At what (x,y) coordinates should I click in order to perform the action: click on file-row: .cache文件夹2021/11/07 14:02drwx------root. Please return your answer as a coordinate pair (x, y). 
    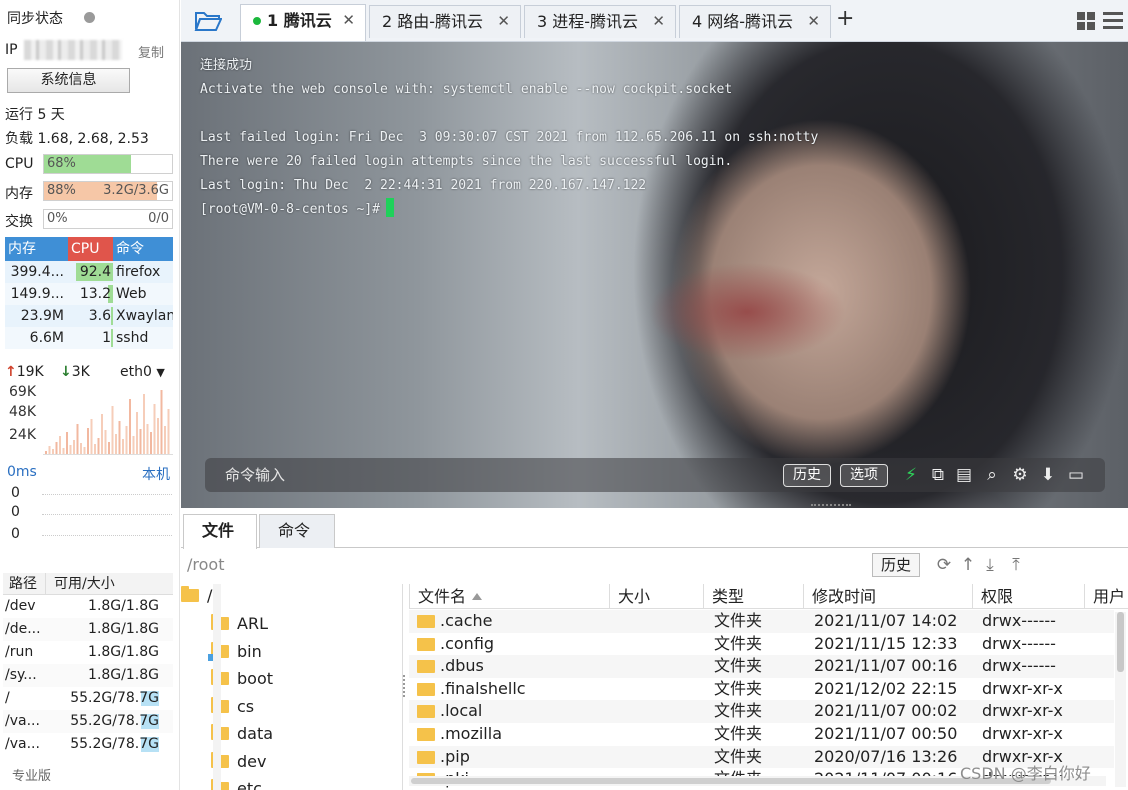
    Looking at the image, I should click on (767, 621).